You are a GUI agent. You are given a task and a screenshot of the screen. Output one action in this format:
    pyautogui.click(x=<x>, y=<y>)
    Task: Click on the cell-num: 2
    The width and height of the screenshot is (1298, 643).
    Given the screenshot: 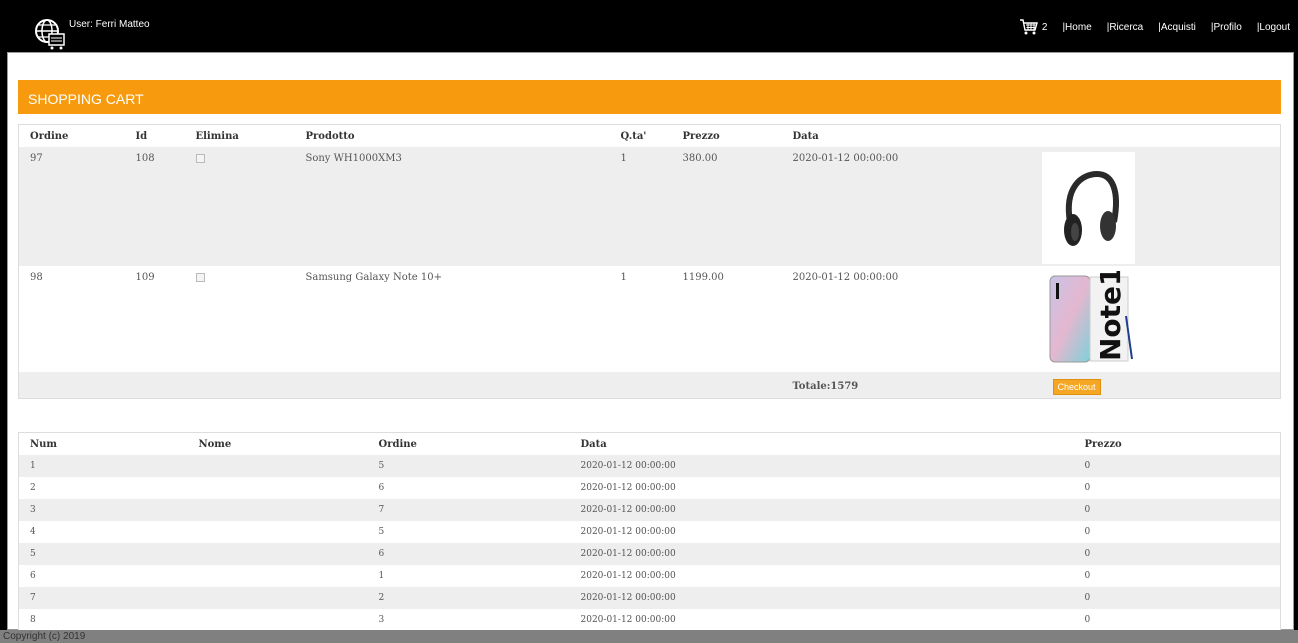 What is the action you would take?
    pyautogui.click(x=103, y=488)
    